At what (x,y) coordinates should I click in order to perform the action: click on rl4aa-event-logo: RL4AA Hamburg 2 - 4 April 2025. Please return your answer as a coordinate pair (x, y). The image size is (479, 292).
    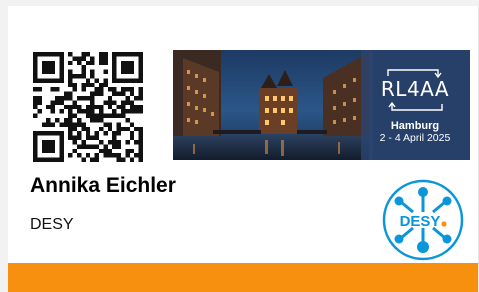
    Looking at the image, I should click on (415, 106).